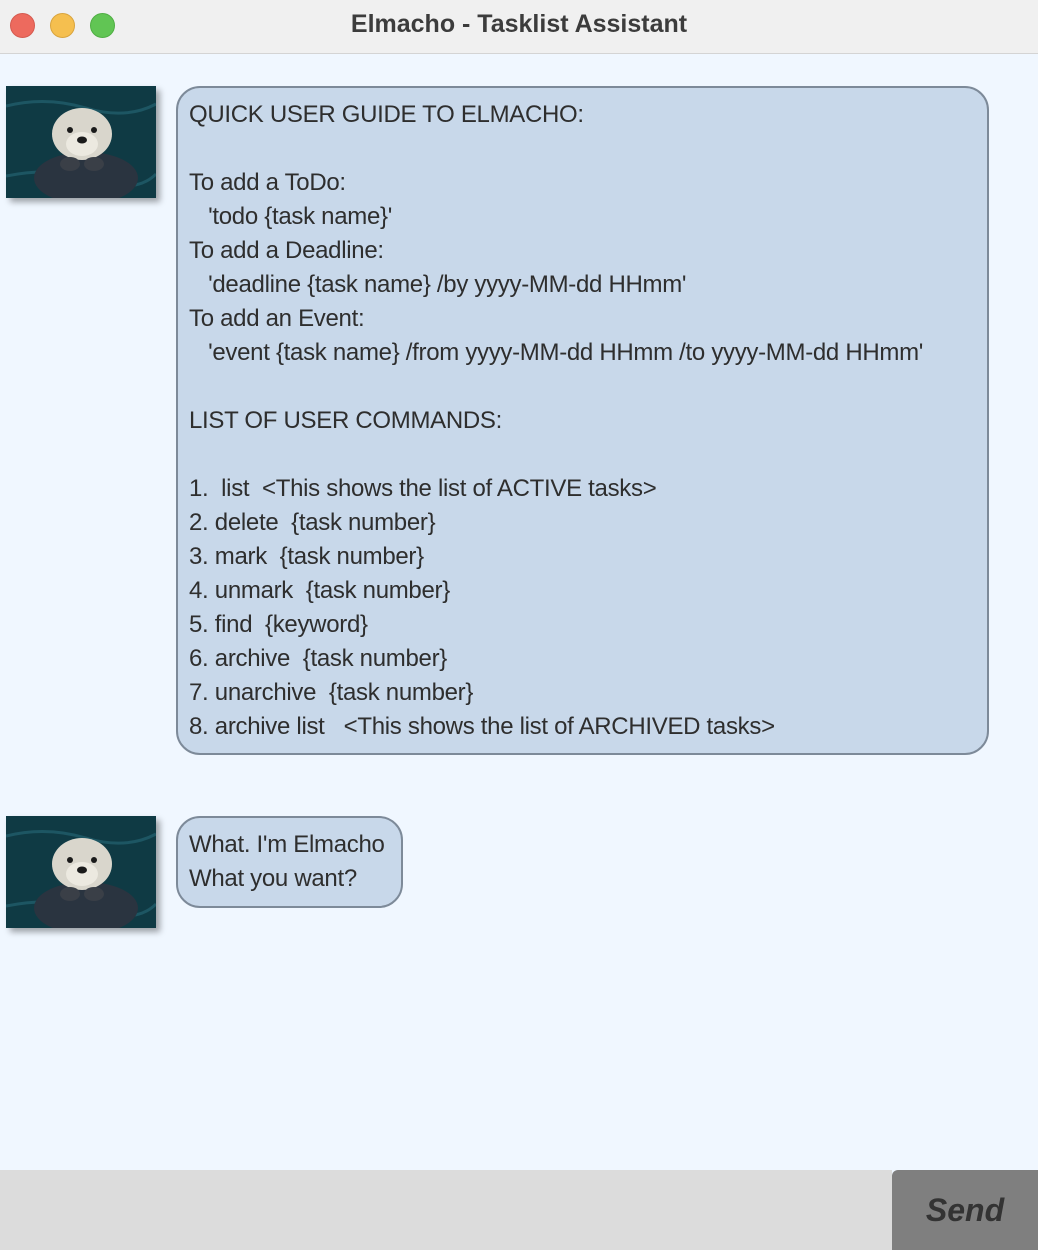 Image resolution: width=1038 pixels, height=1250 pixels. Describe the element at coordinates (446, 1210) in the screenshot. I see `message-input` at that location.